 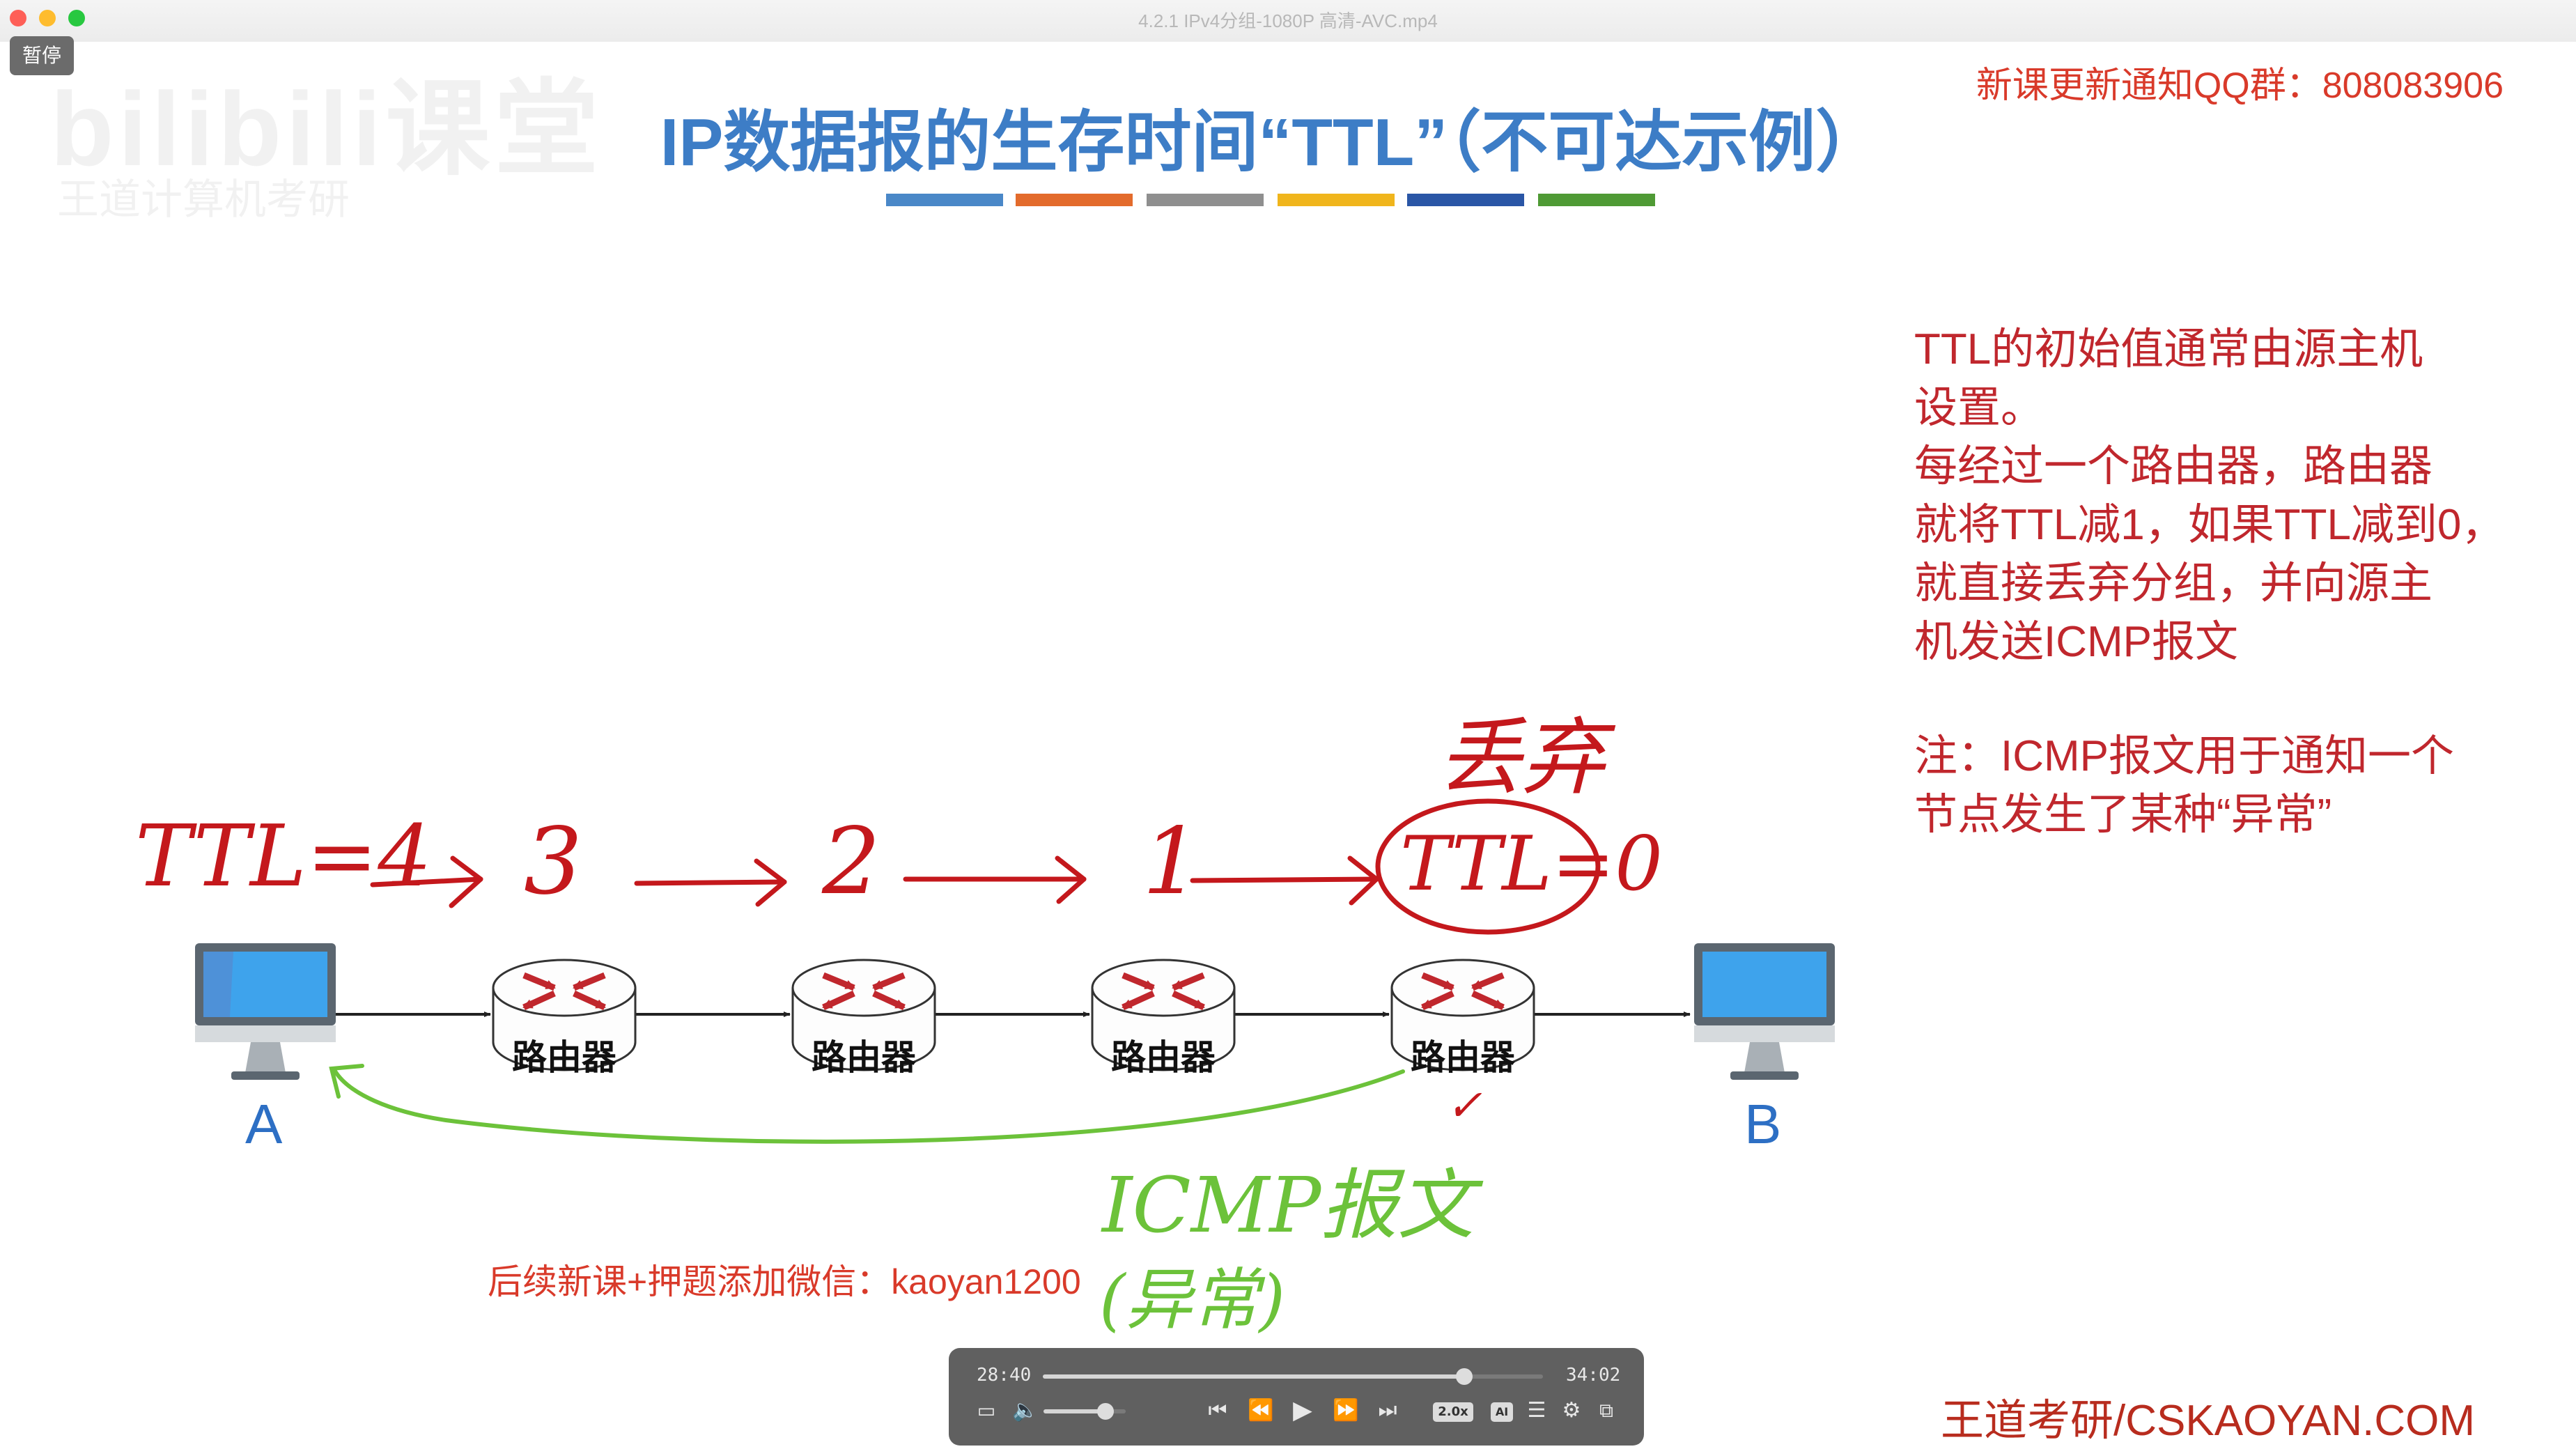 What do you see at coordinates (1763, 1124) in the screenshot?
I see `host-b-label: B` at bounding box center [1763, 1124].